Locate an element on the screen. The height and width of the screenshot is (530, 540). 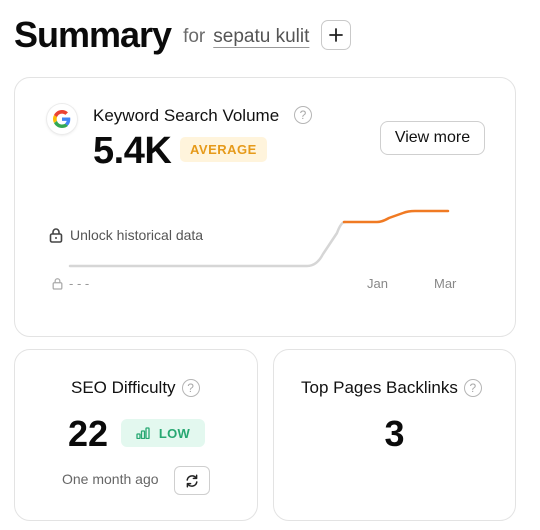
top-pages-backlinks-label: Top Pages Backlinks is located at coordinates (379, 387).